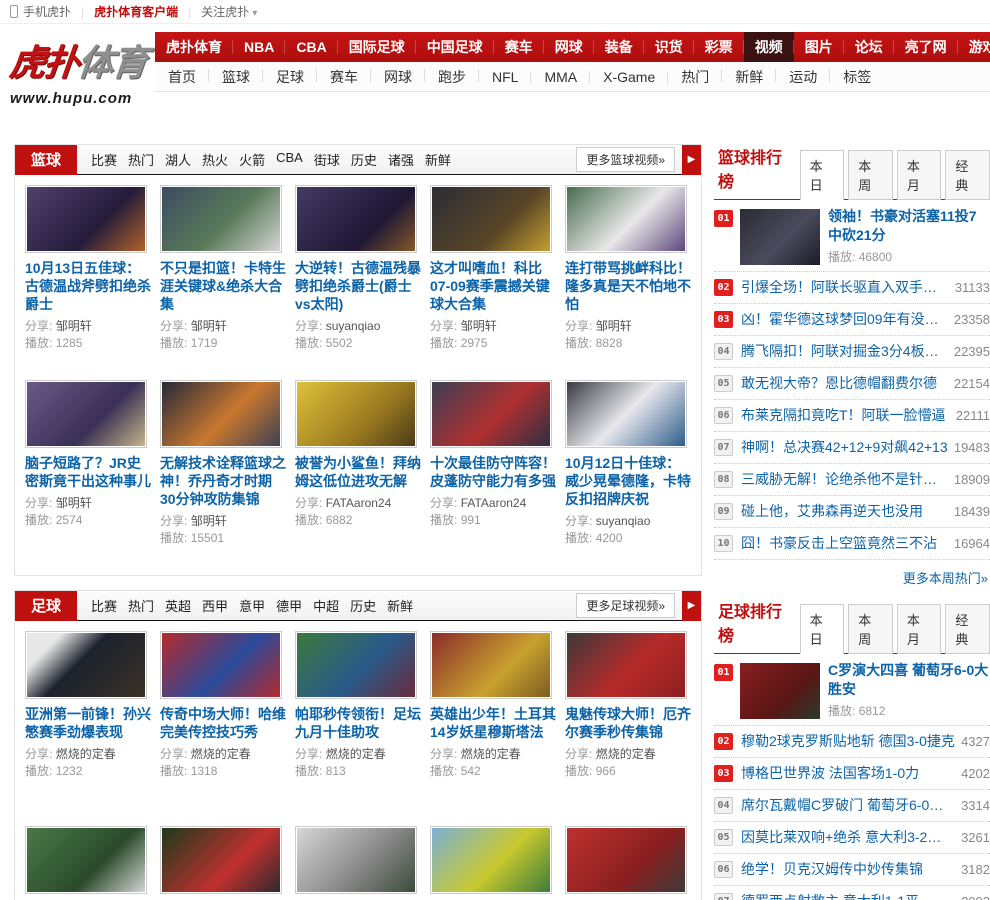 This screenshot has width=990, height=900. Describe the element at coordinates (749, 77) in the screenshot. I see `subnav-fresh: 新鲜` at that location.